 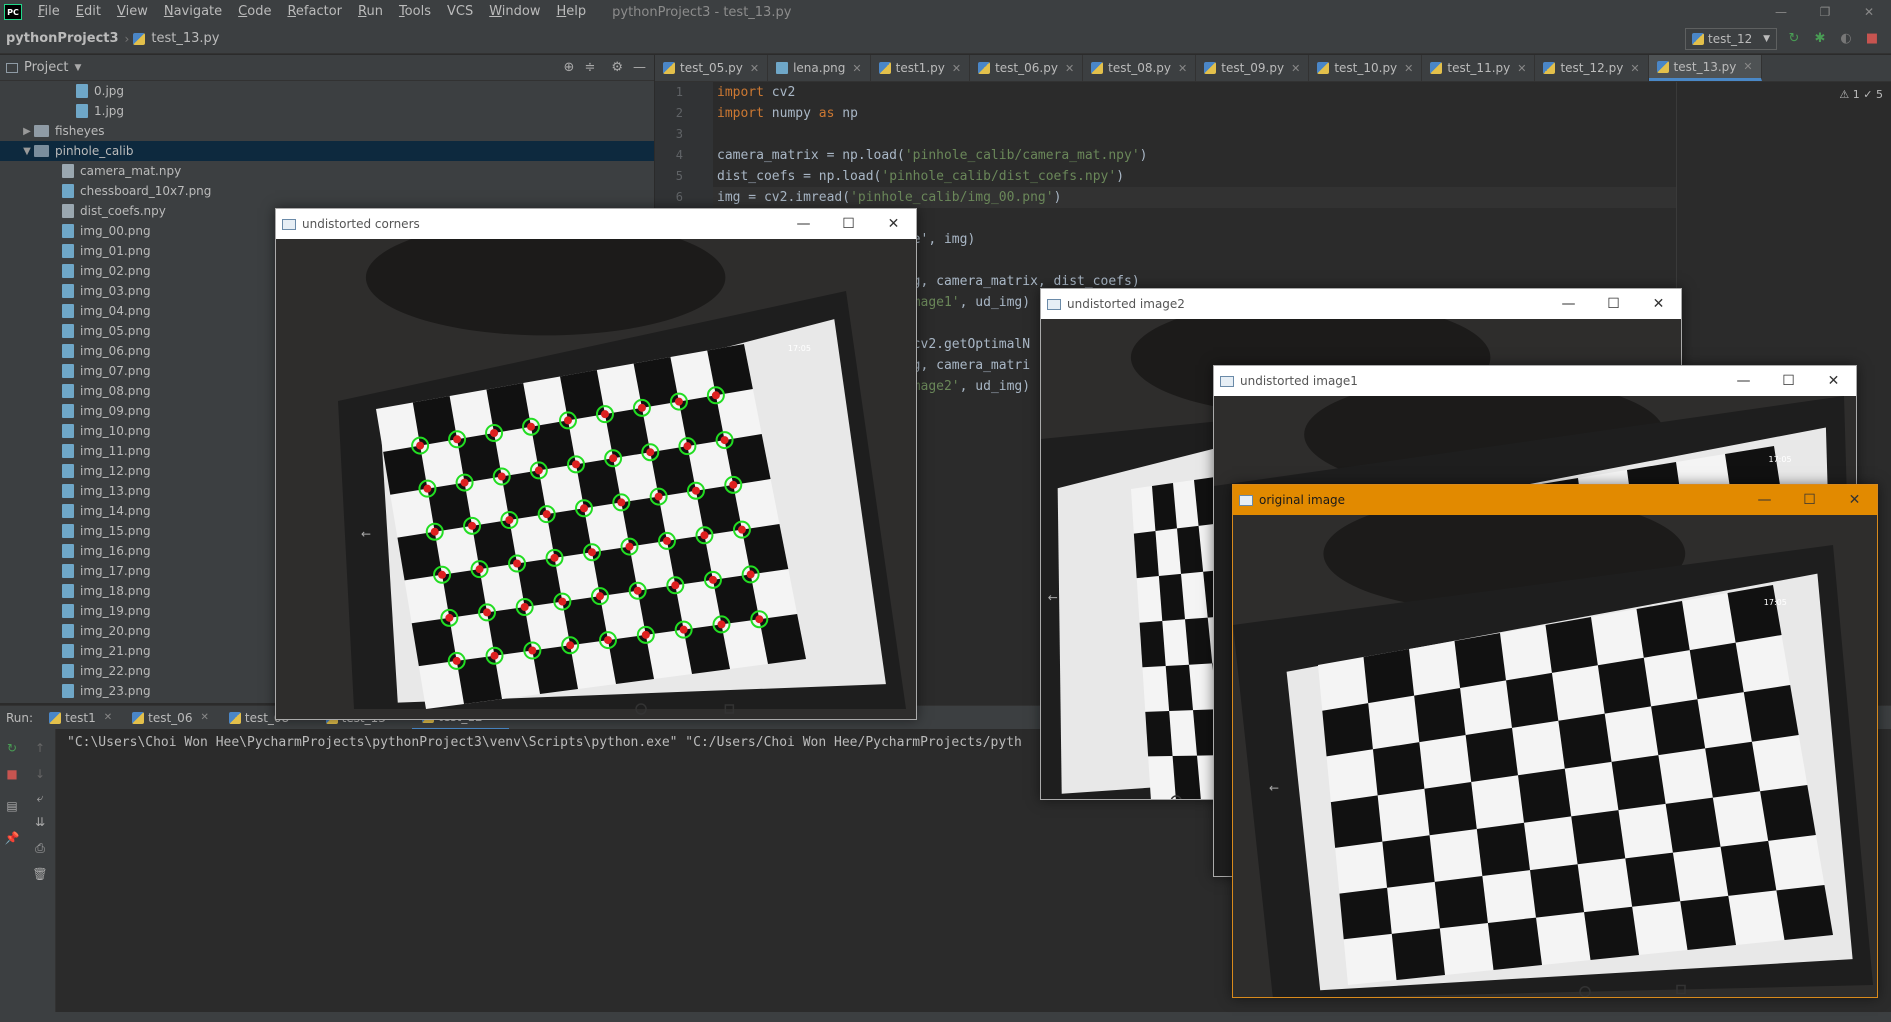 I want to click on menu-item: Refactor, so click(x=314, y=12).